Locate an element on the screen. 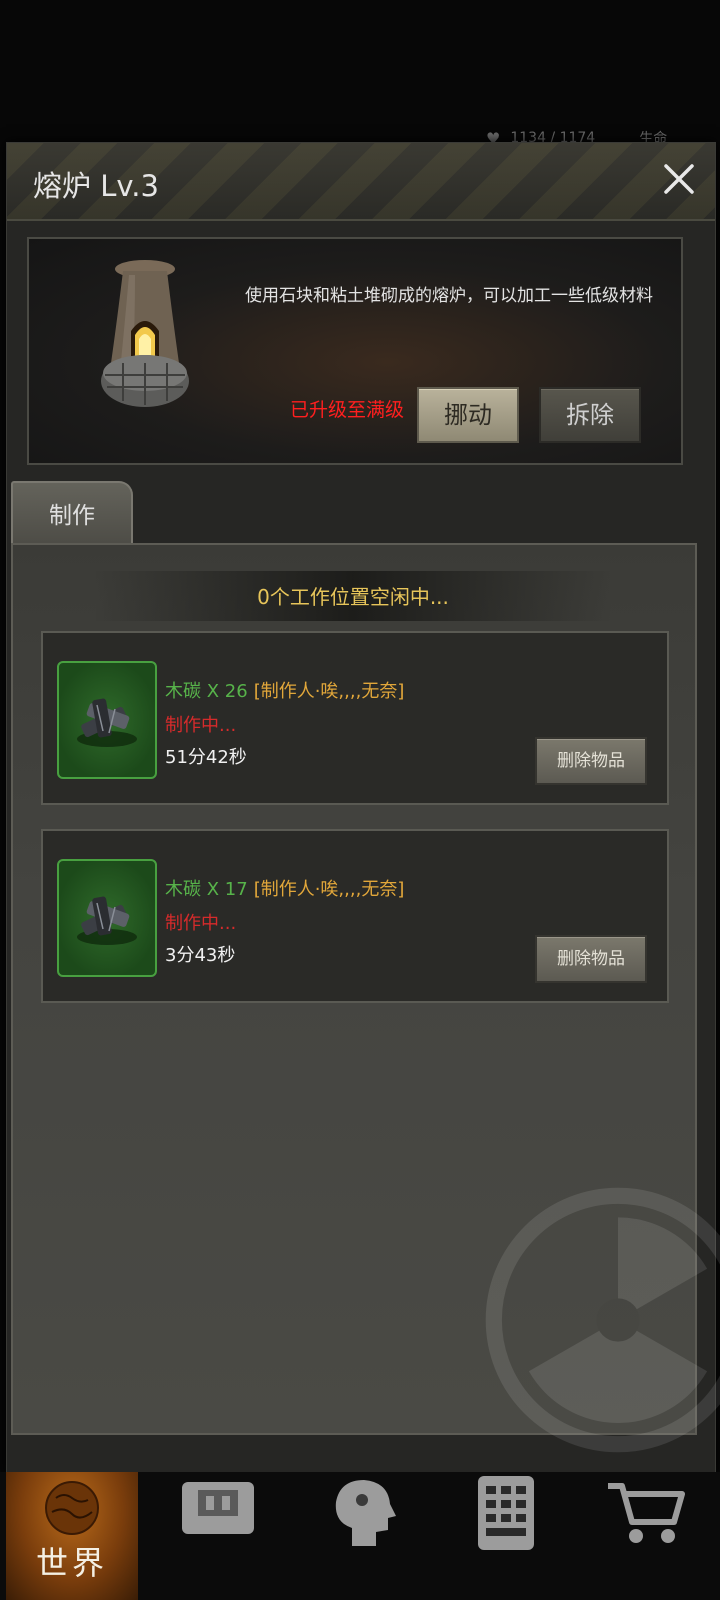 Image resolution: width=720 pixels, height=1600 pixels. job-time-left: 3分43秒 is located at coordinates (200, 955).